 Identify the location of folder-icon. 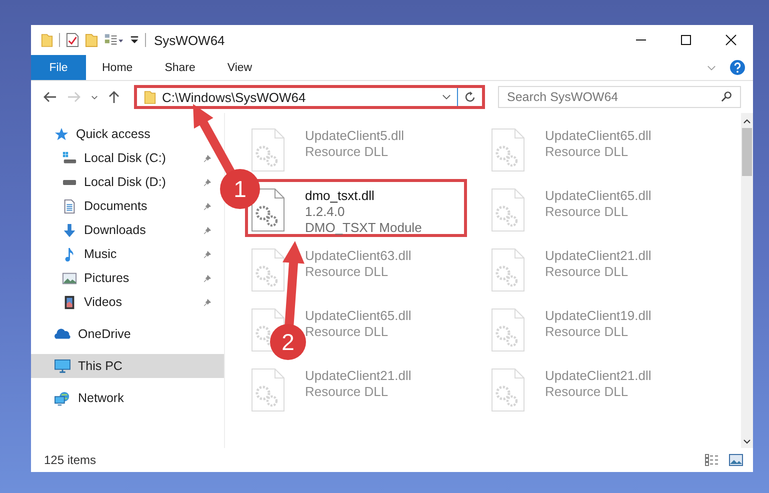
(150, 97).